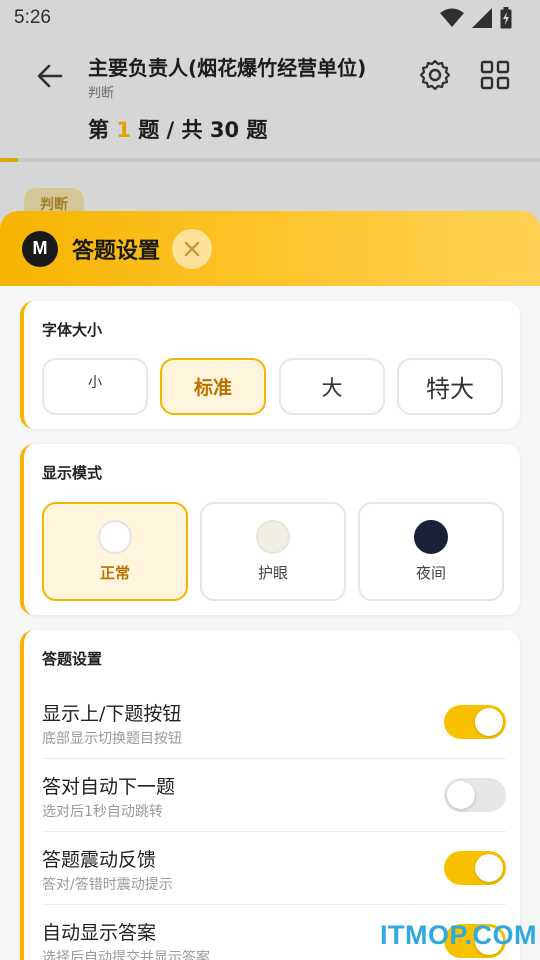 This screenshot has width=540, height=960. Describe the element at coordinates (102, 812) in the screenshot. I see `setting-description: 选对后1秒自动跳转` at that location.